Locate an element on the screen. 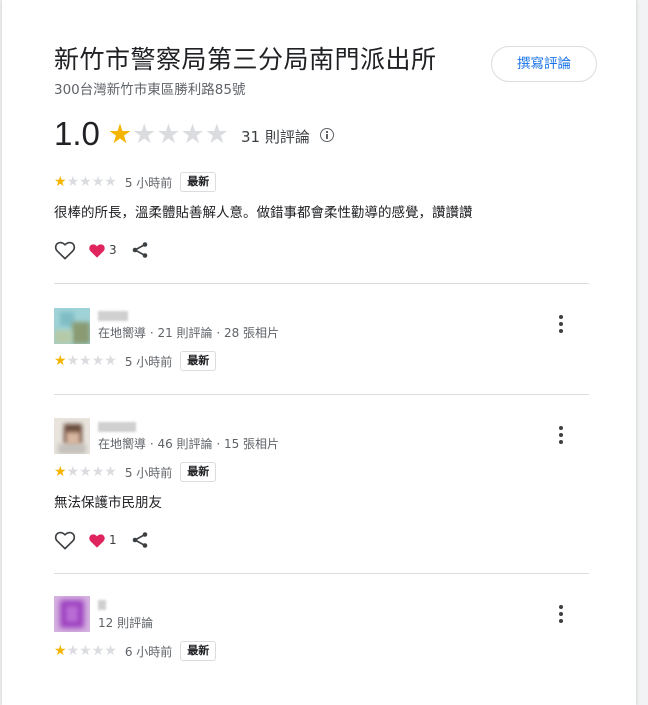  reaction-count: 3 is located at coordinates (113, 250).